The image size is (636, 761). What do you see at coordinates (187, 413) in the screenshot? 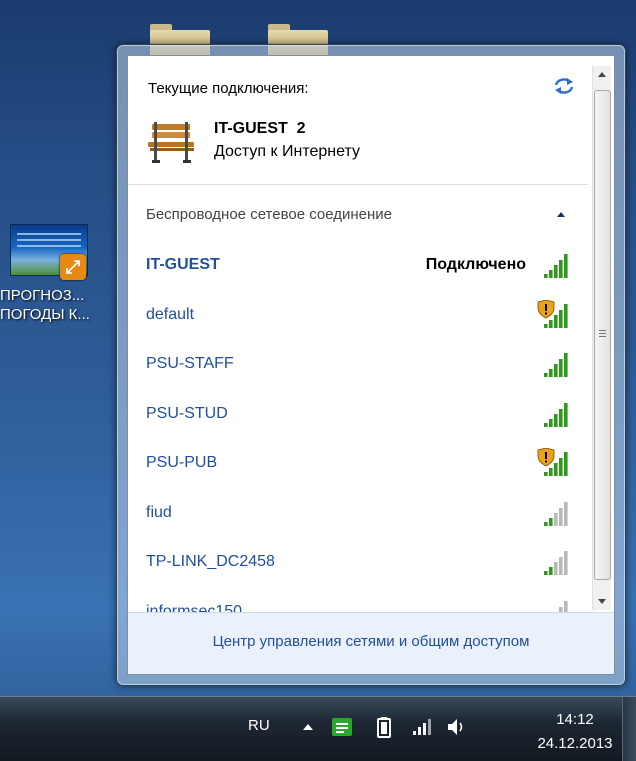
I see `network-name: PSU-STUD` at bounding box center [187, 413].